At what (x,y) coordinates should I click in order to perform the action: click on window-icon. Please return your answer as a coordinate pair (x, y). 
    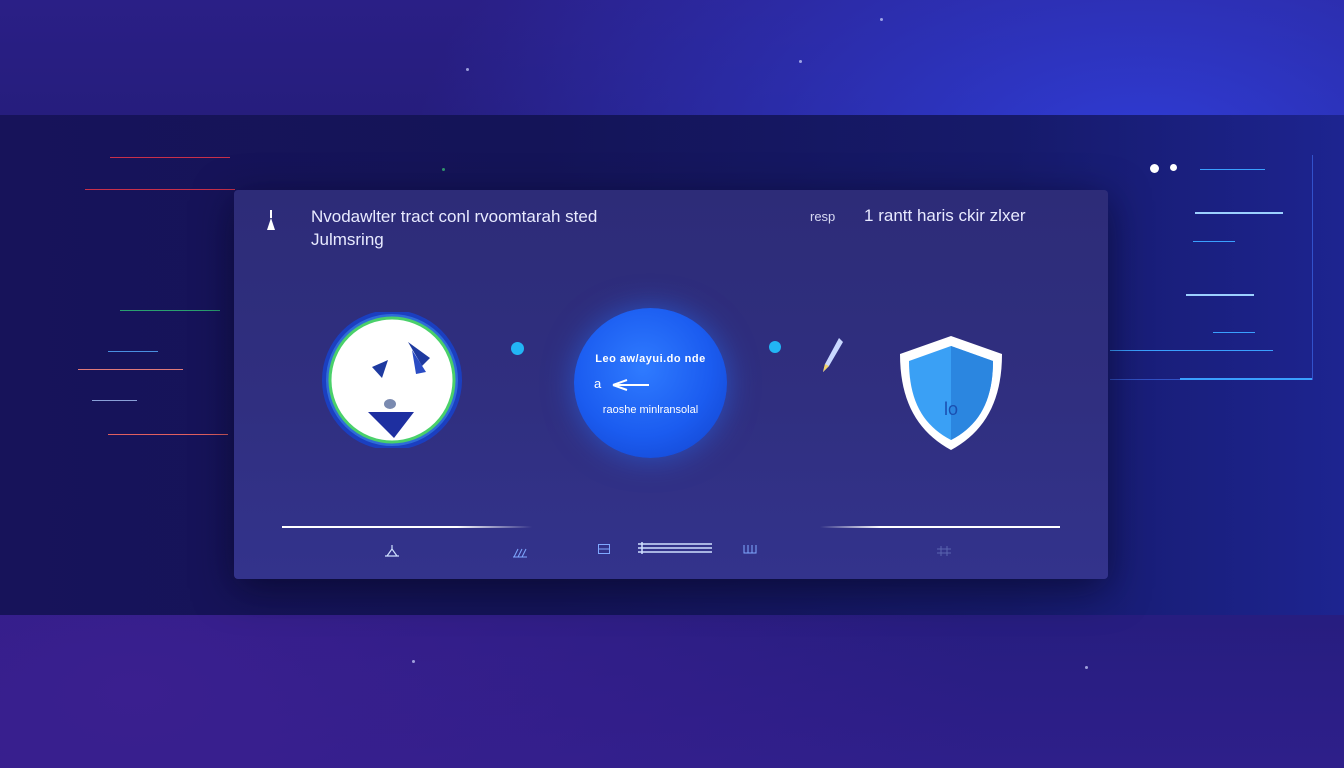
    Looking at the image, I should click on (604, 549).